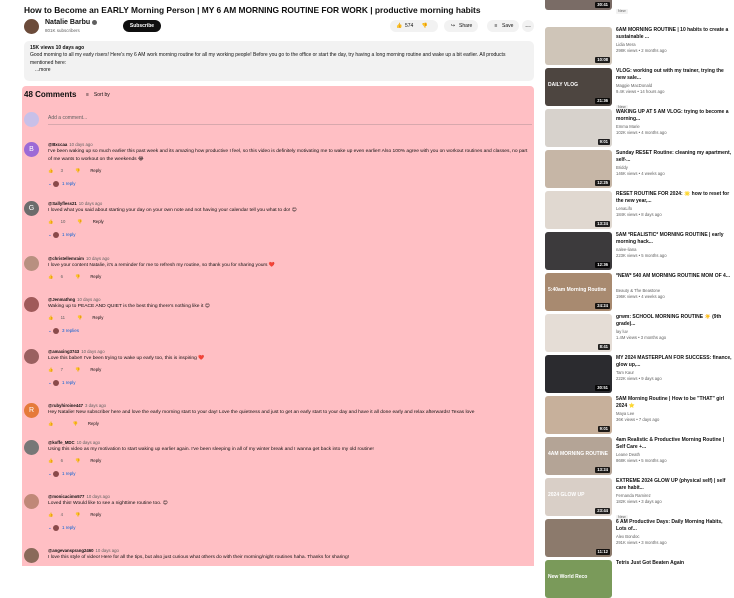  I want to click on commenter-handle: @christellemraim, so click(66, 258).